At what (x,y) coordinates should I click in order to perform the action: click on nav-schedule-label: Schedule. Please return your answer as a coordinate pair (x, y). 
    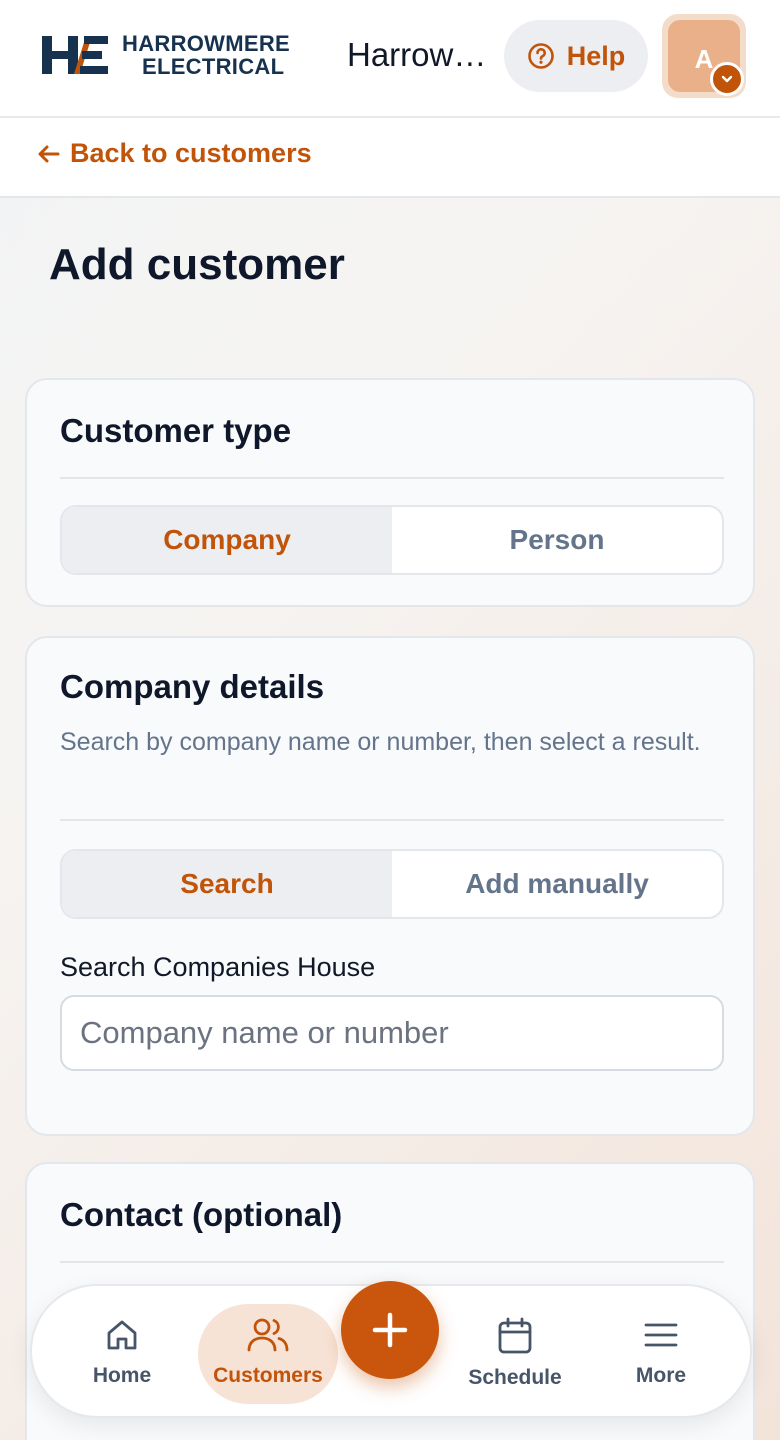
    Looking at the image, I should click on (515, 1377).